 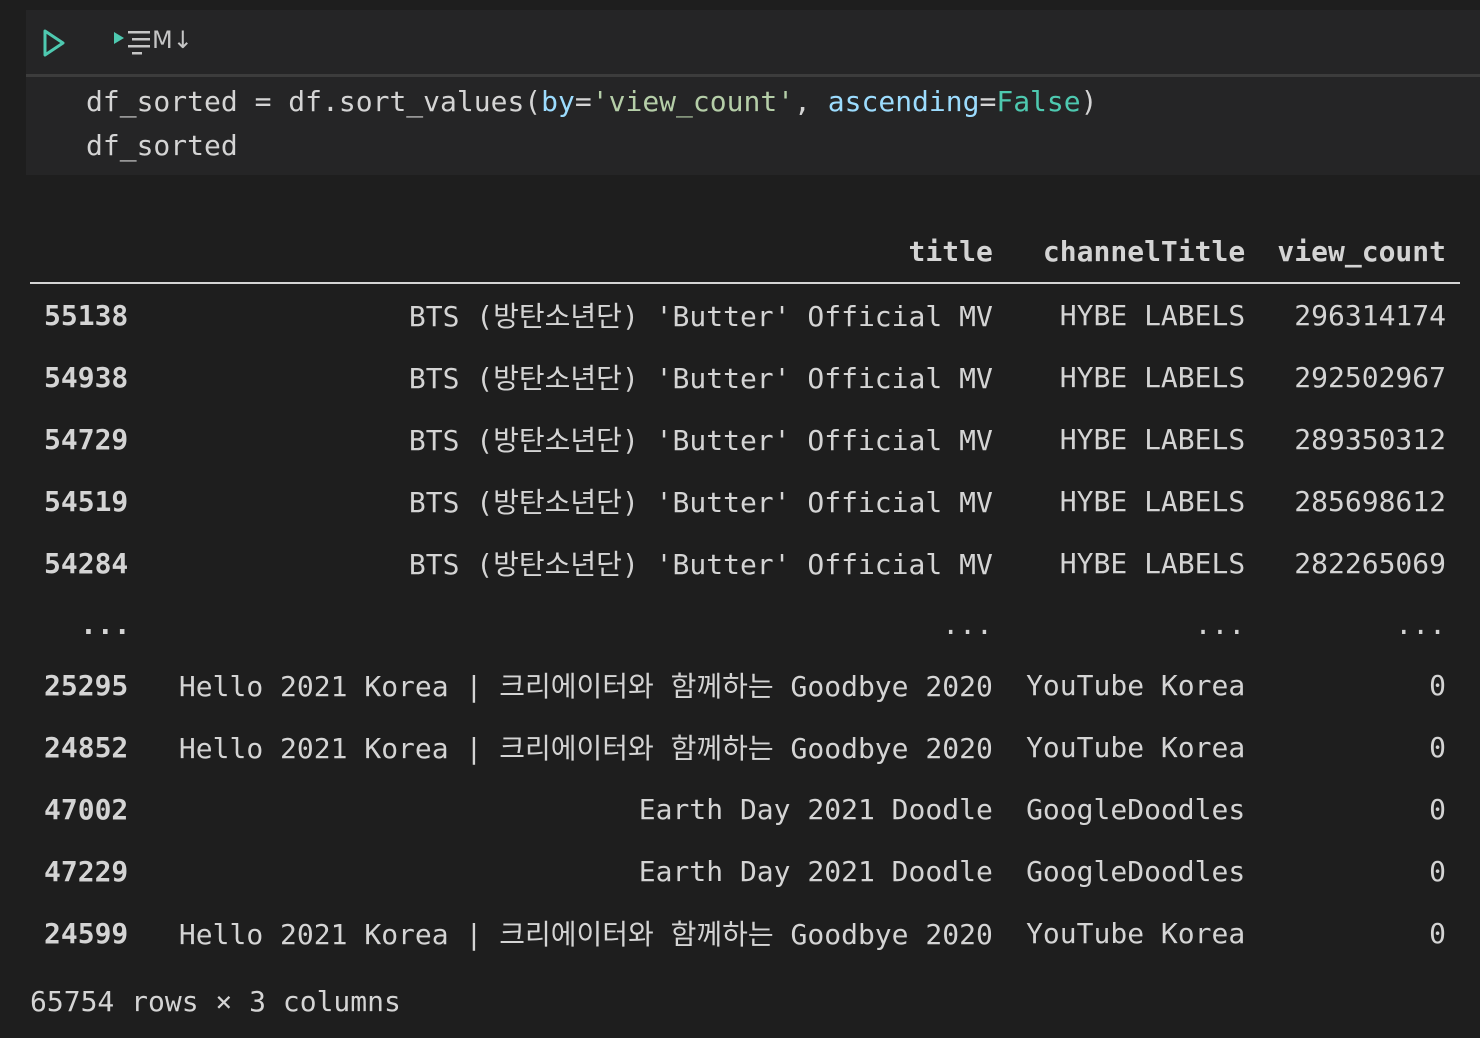 What do you see at coordinates (86, 685) in the screenshot?
I see `row-index: 25295` at bounding box center [86, 685].